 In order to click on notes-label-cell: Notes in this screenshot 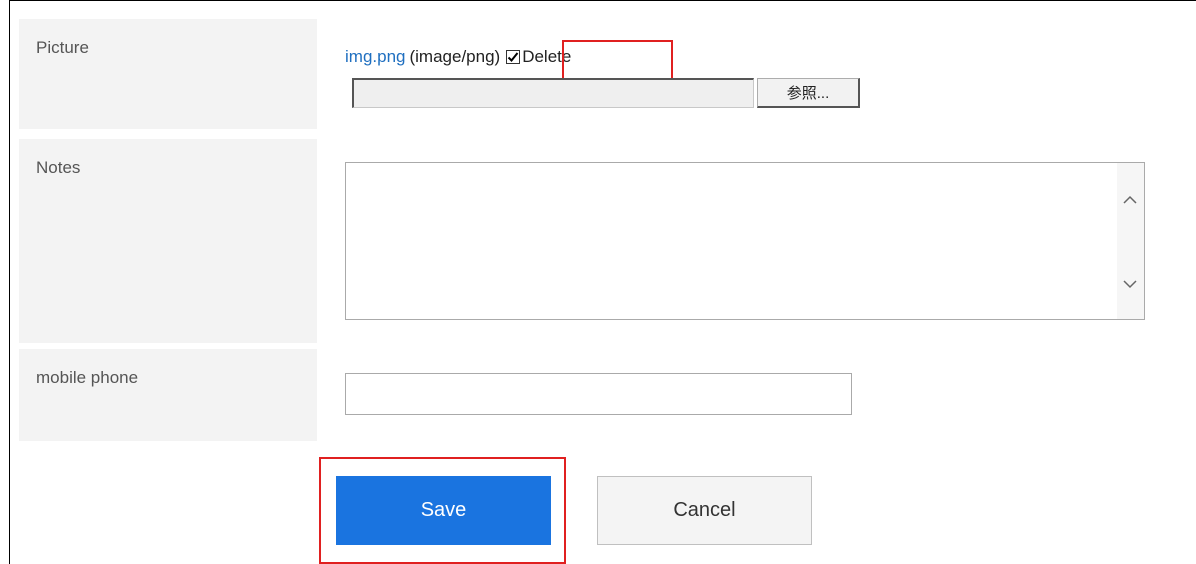, I will do `click(168, 241)`.